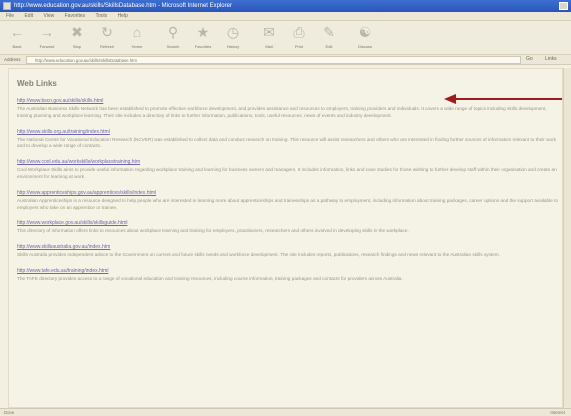  Describe the element at coordinates (9, 412) in the screenshot. I see `status-text: Done` at that location.